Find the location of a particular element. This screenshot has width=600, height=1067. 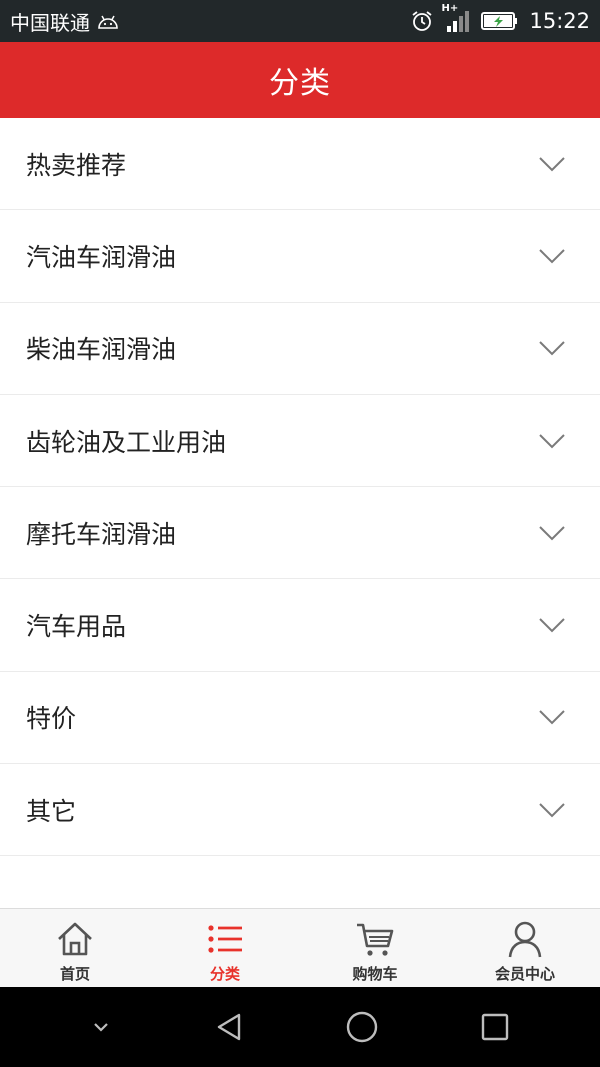

cart-icon is located at coordinates (375, 939).